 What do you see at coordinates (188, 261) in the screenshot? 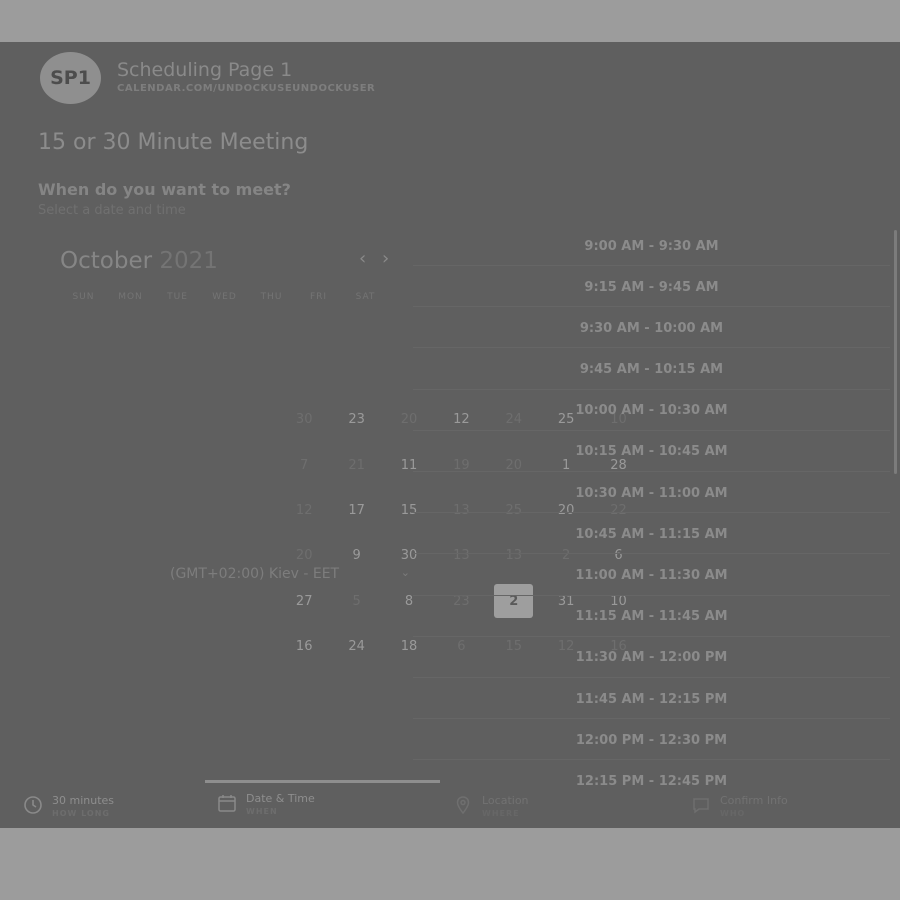
I see `calendar-year: 2021` at bounding box center [188, 261].